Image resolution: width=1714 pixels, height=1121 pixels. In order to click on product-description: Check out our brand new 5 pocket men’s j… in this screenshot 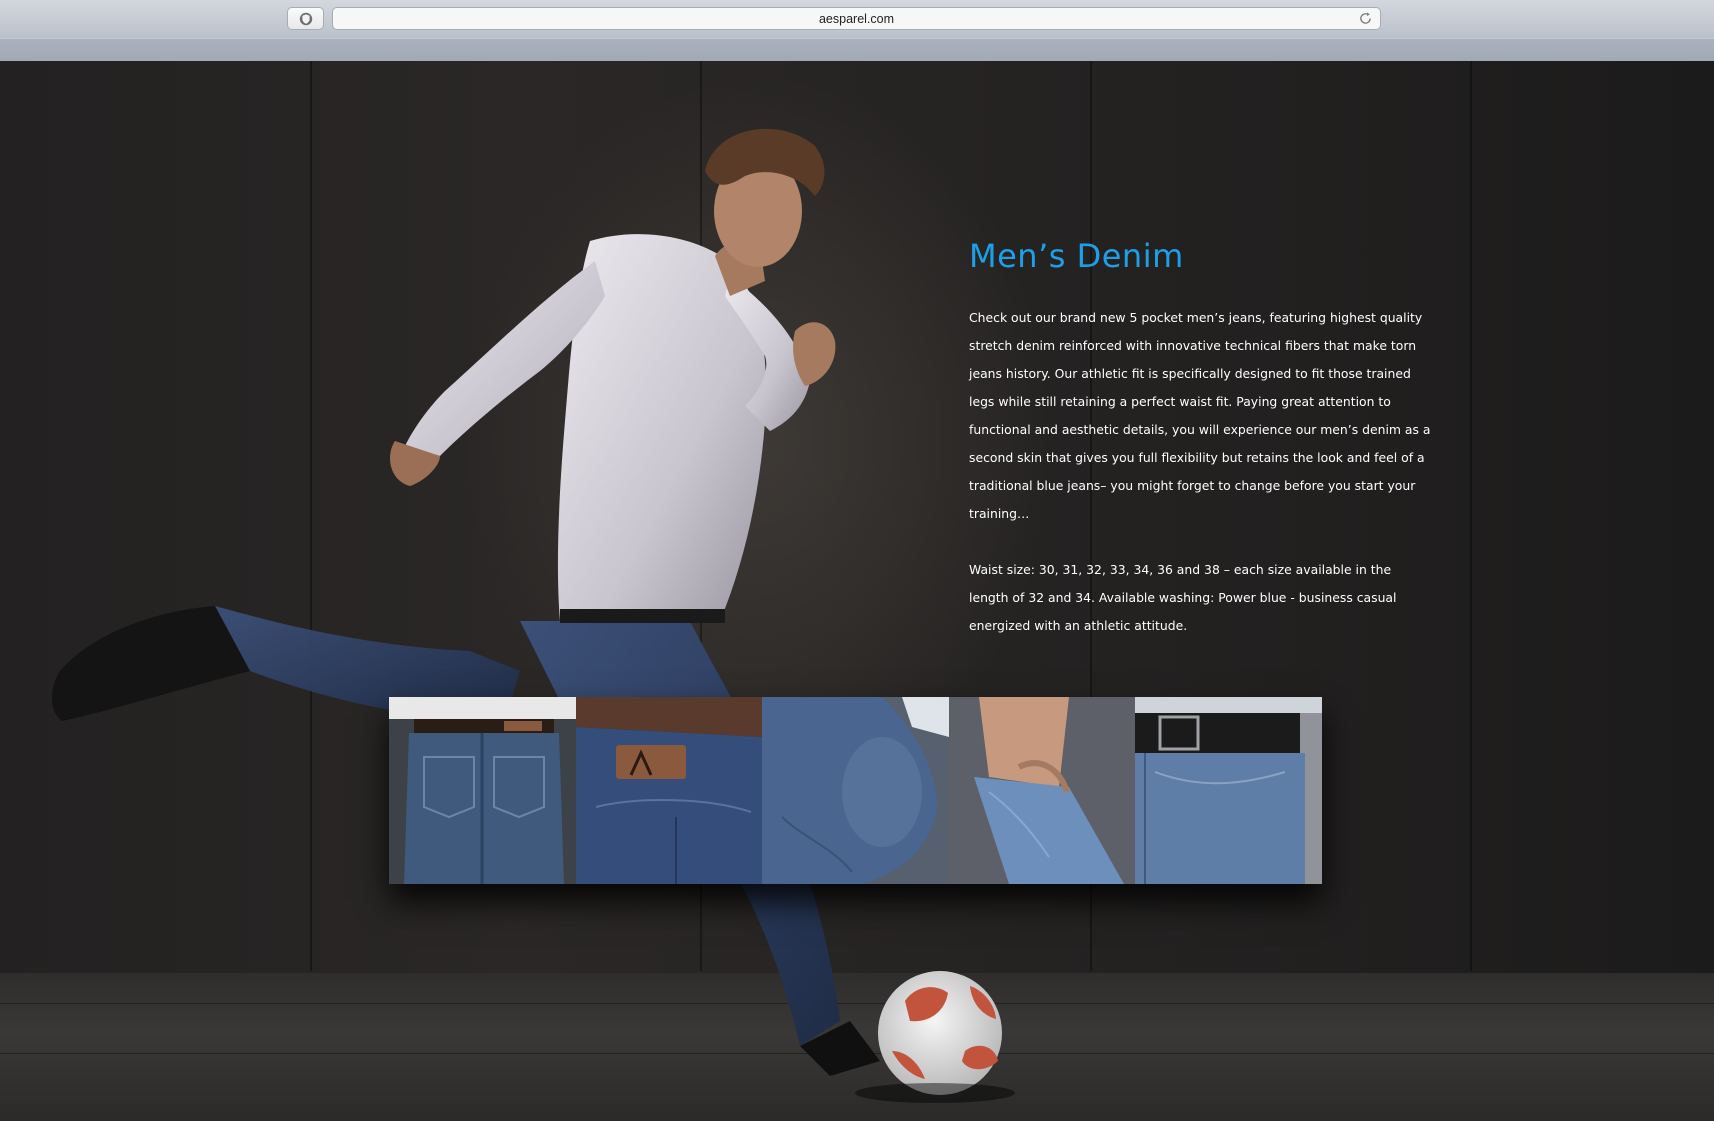, I will do `click(1200, 415)`.